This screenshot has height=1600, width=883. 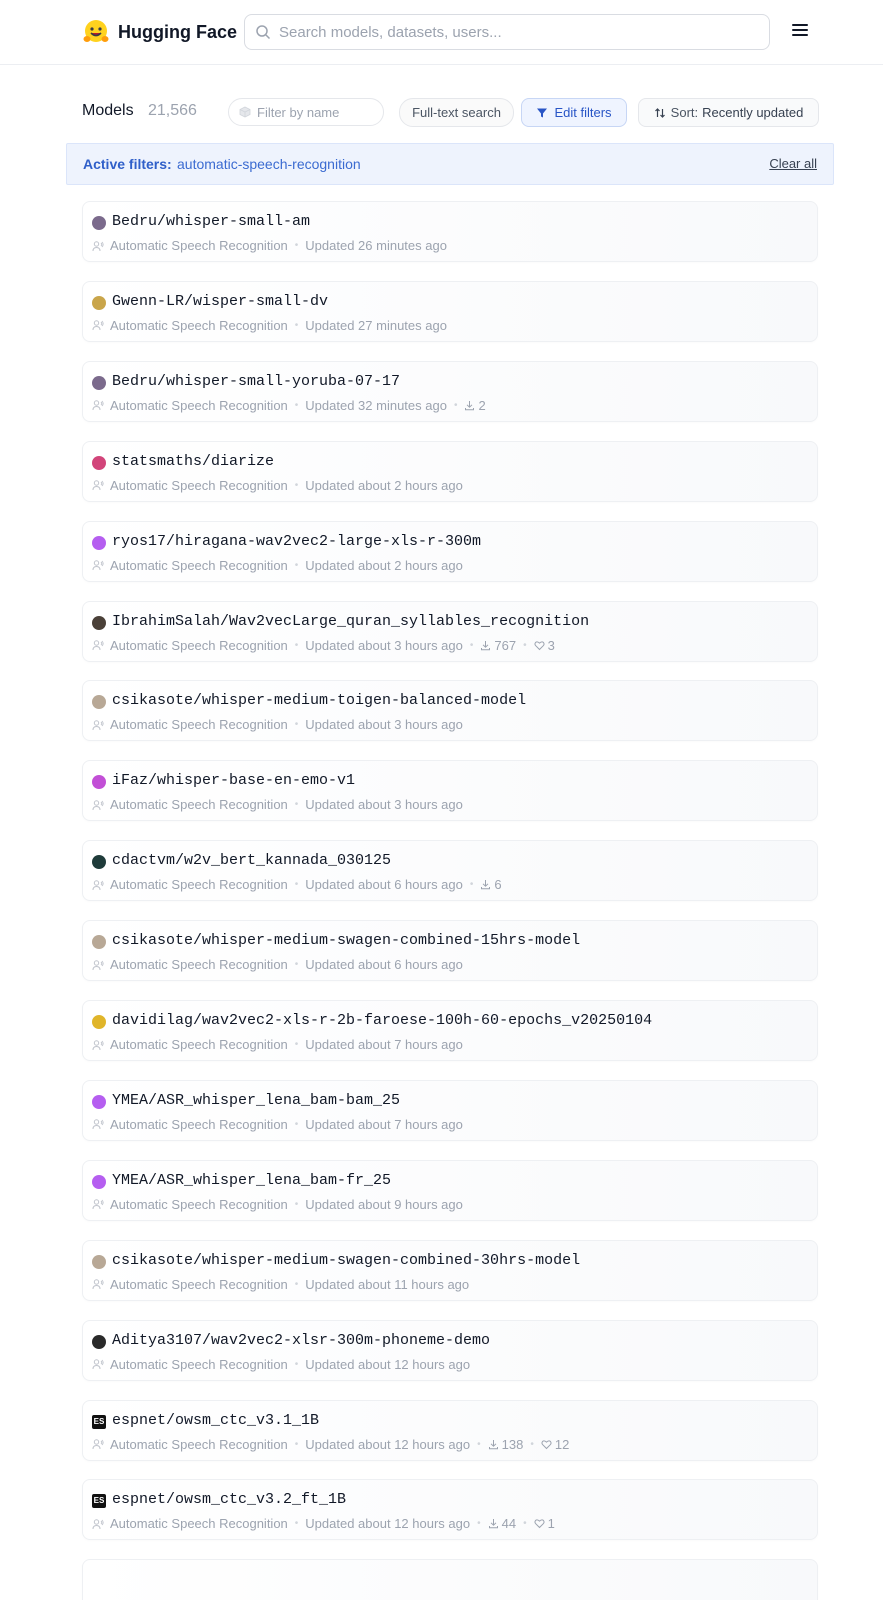 What do you see at coordinates (505, 645) in the screenshot?
I see `download-count: 767` at bounding box center [505, 645].